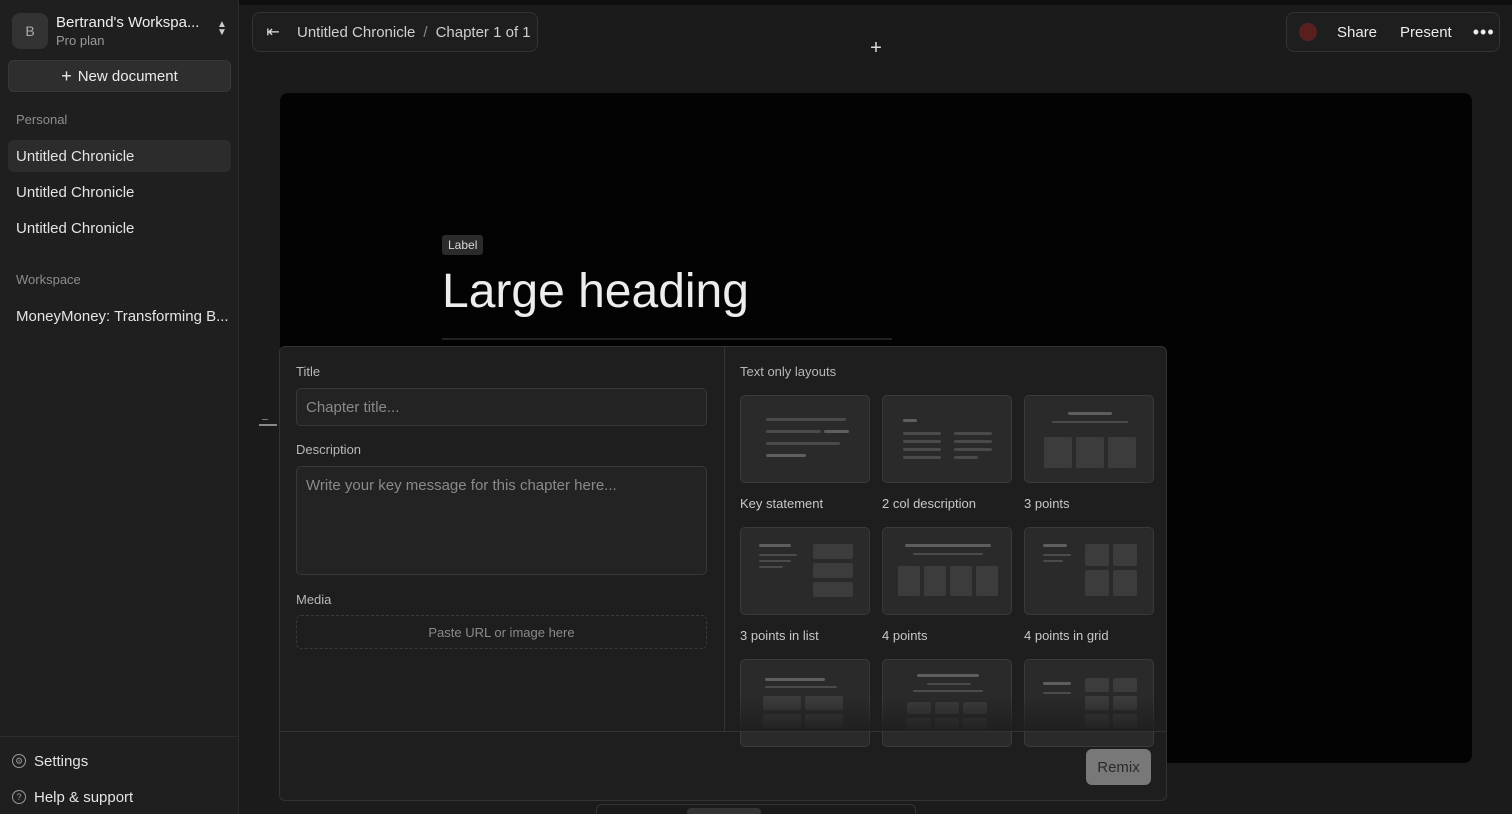  What do you see at coordinates (876, 48) in the screenshot?
I see `add-chapter-icon: +` at bounding box center [876, 48].